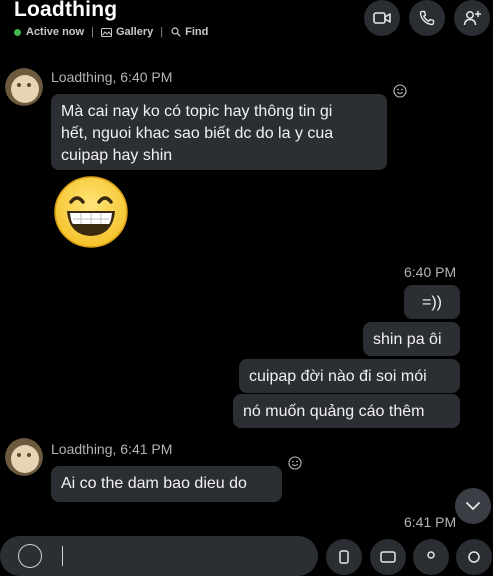  What do you see at coordinates (197, 111) in the screenshot?
I see `message-line: Mà cai nay ko có topic hay thông tin gi` at bounding box center [197, 111].